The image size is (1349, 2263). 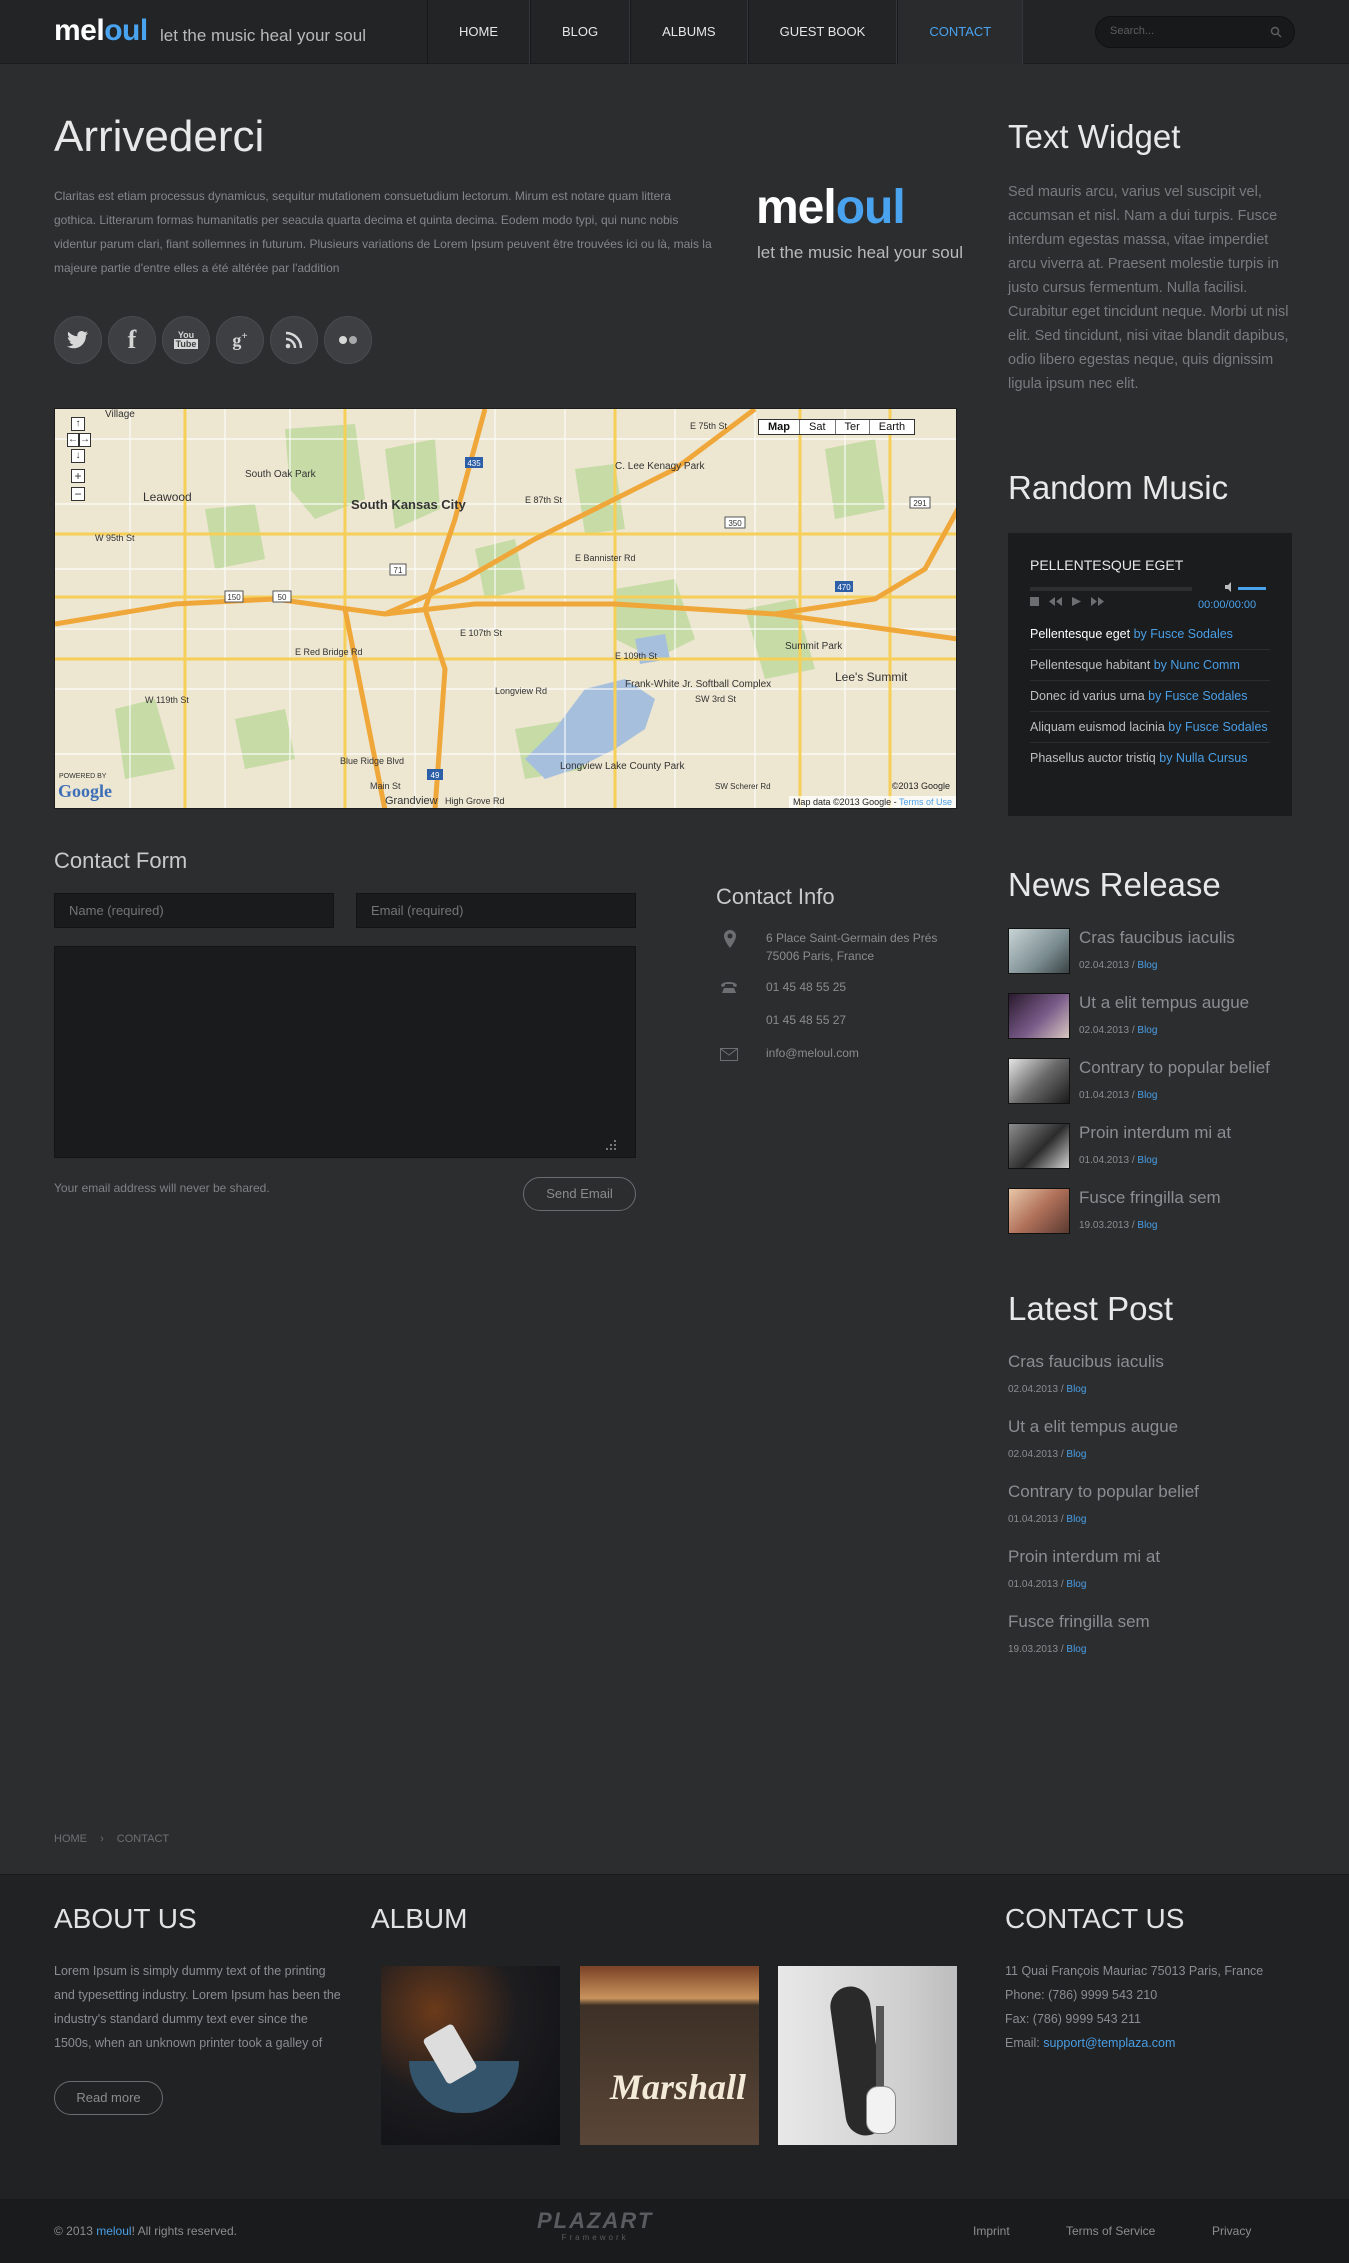 I want to click on map-label: Summit Park, so click(x=814, y=646).